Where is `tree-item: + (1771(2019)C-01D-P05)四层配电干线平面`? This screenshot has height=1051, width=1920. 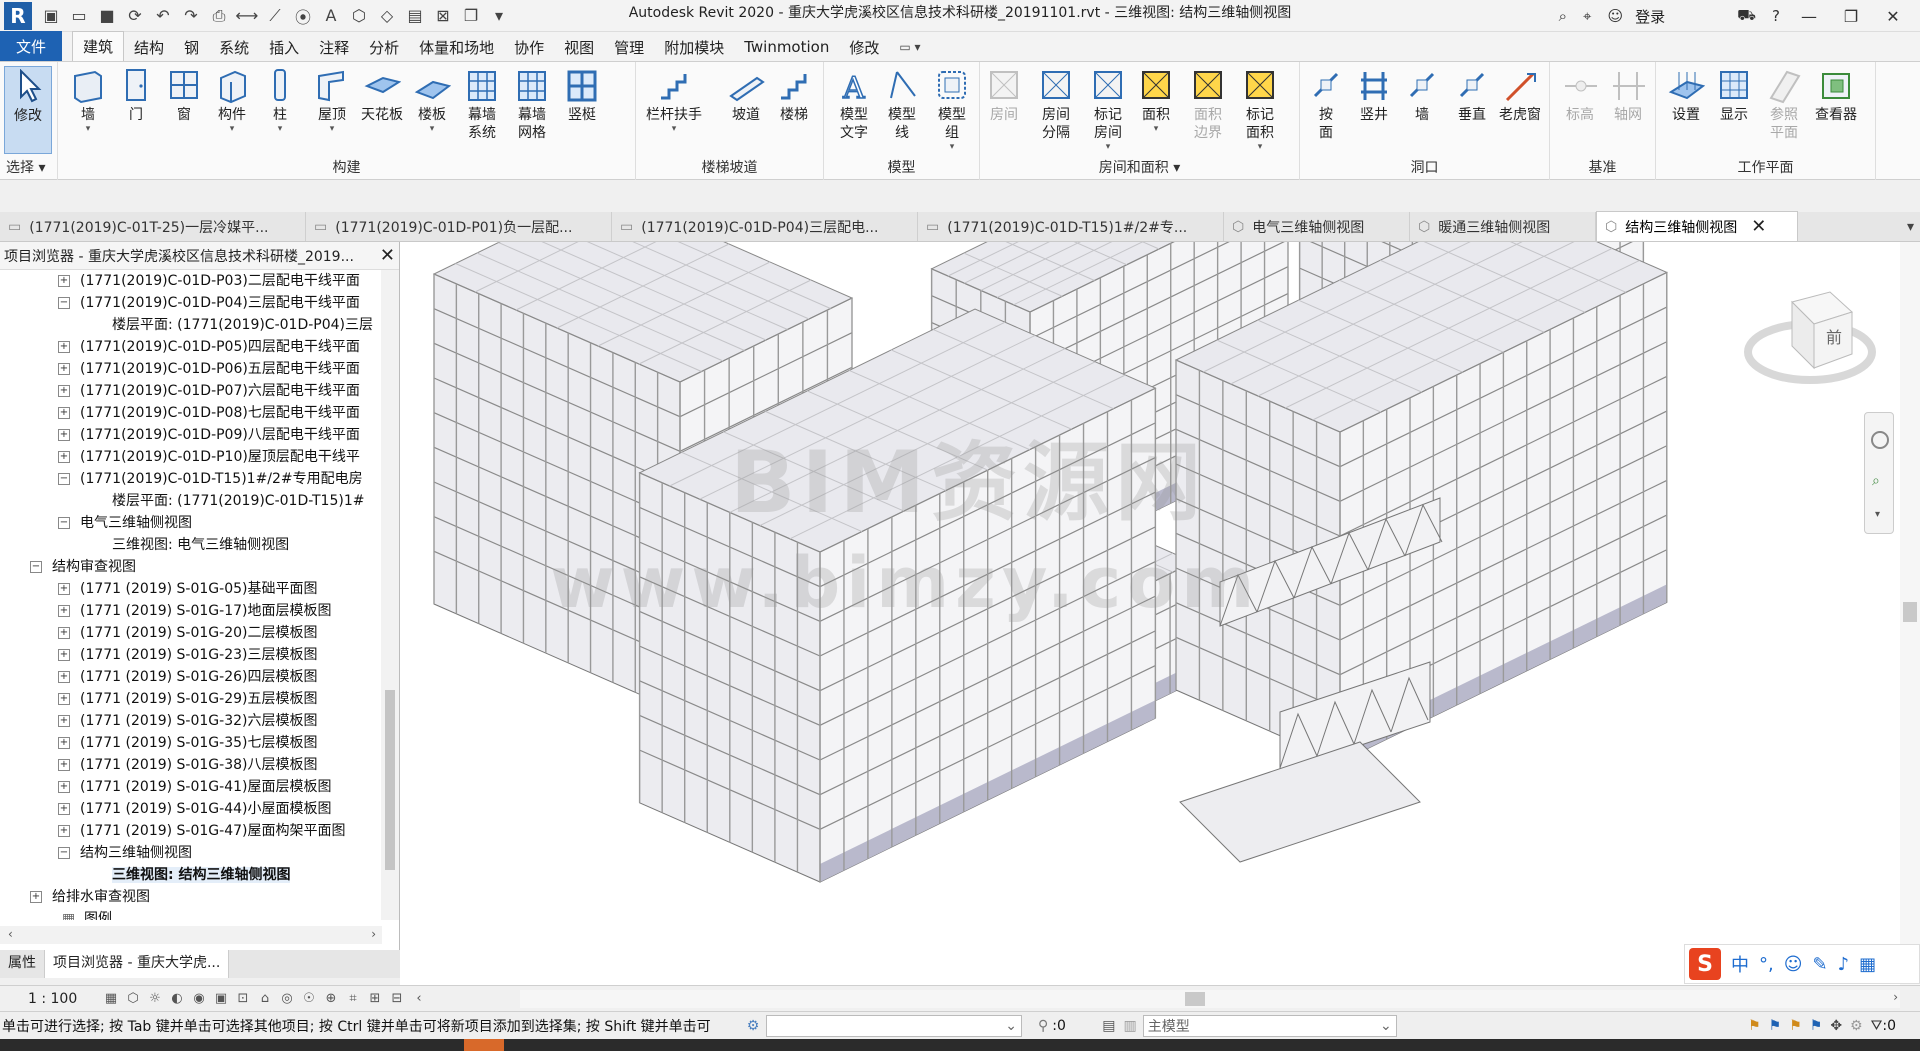 tree-item: + (1771(2019)C-01D-P05)四层配电干线平面 is located at coordinates (191, 347).